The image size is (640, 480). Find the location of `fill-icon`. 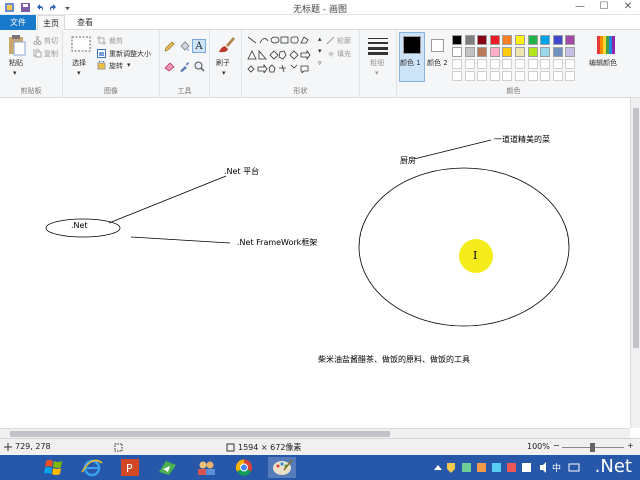

fill-icon is located at coordinates (184, 46).